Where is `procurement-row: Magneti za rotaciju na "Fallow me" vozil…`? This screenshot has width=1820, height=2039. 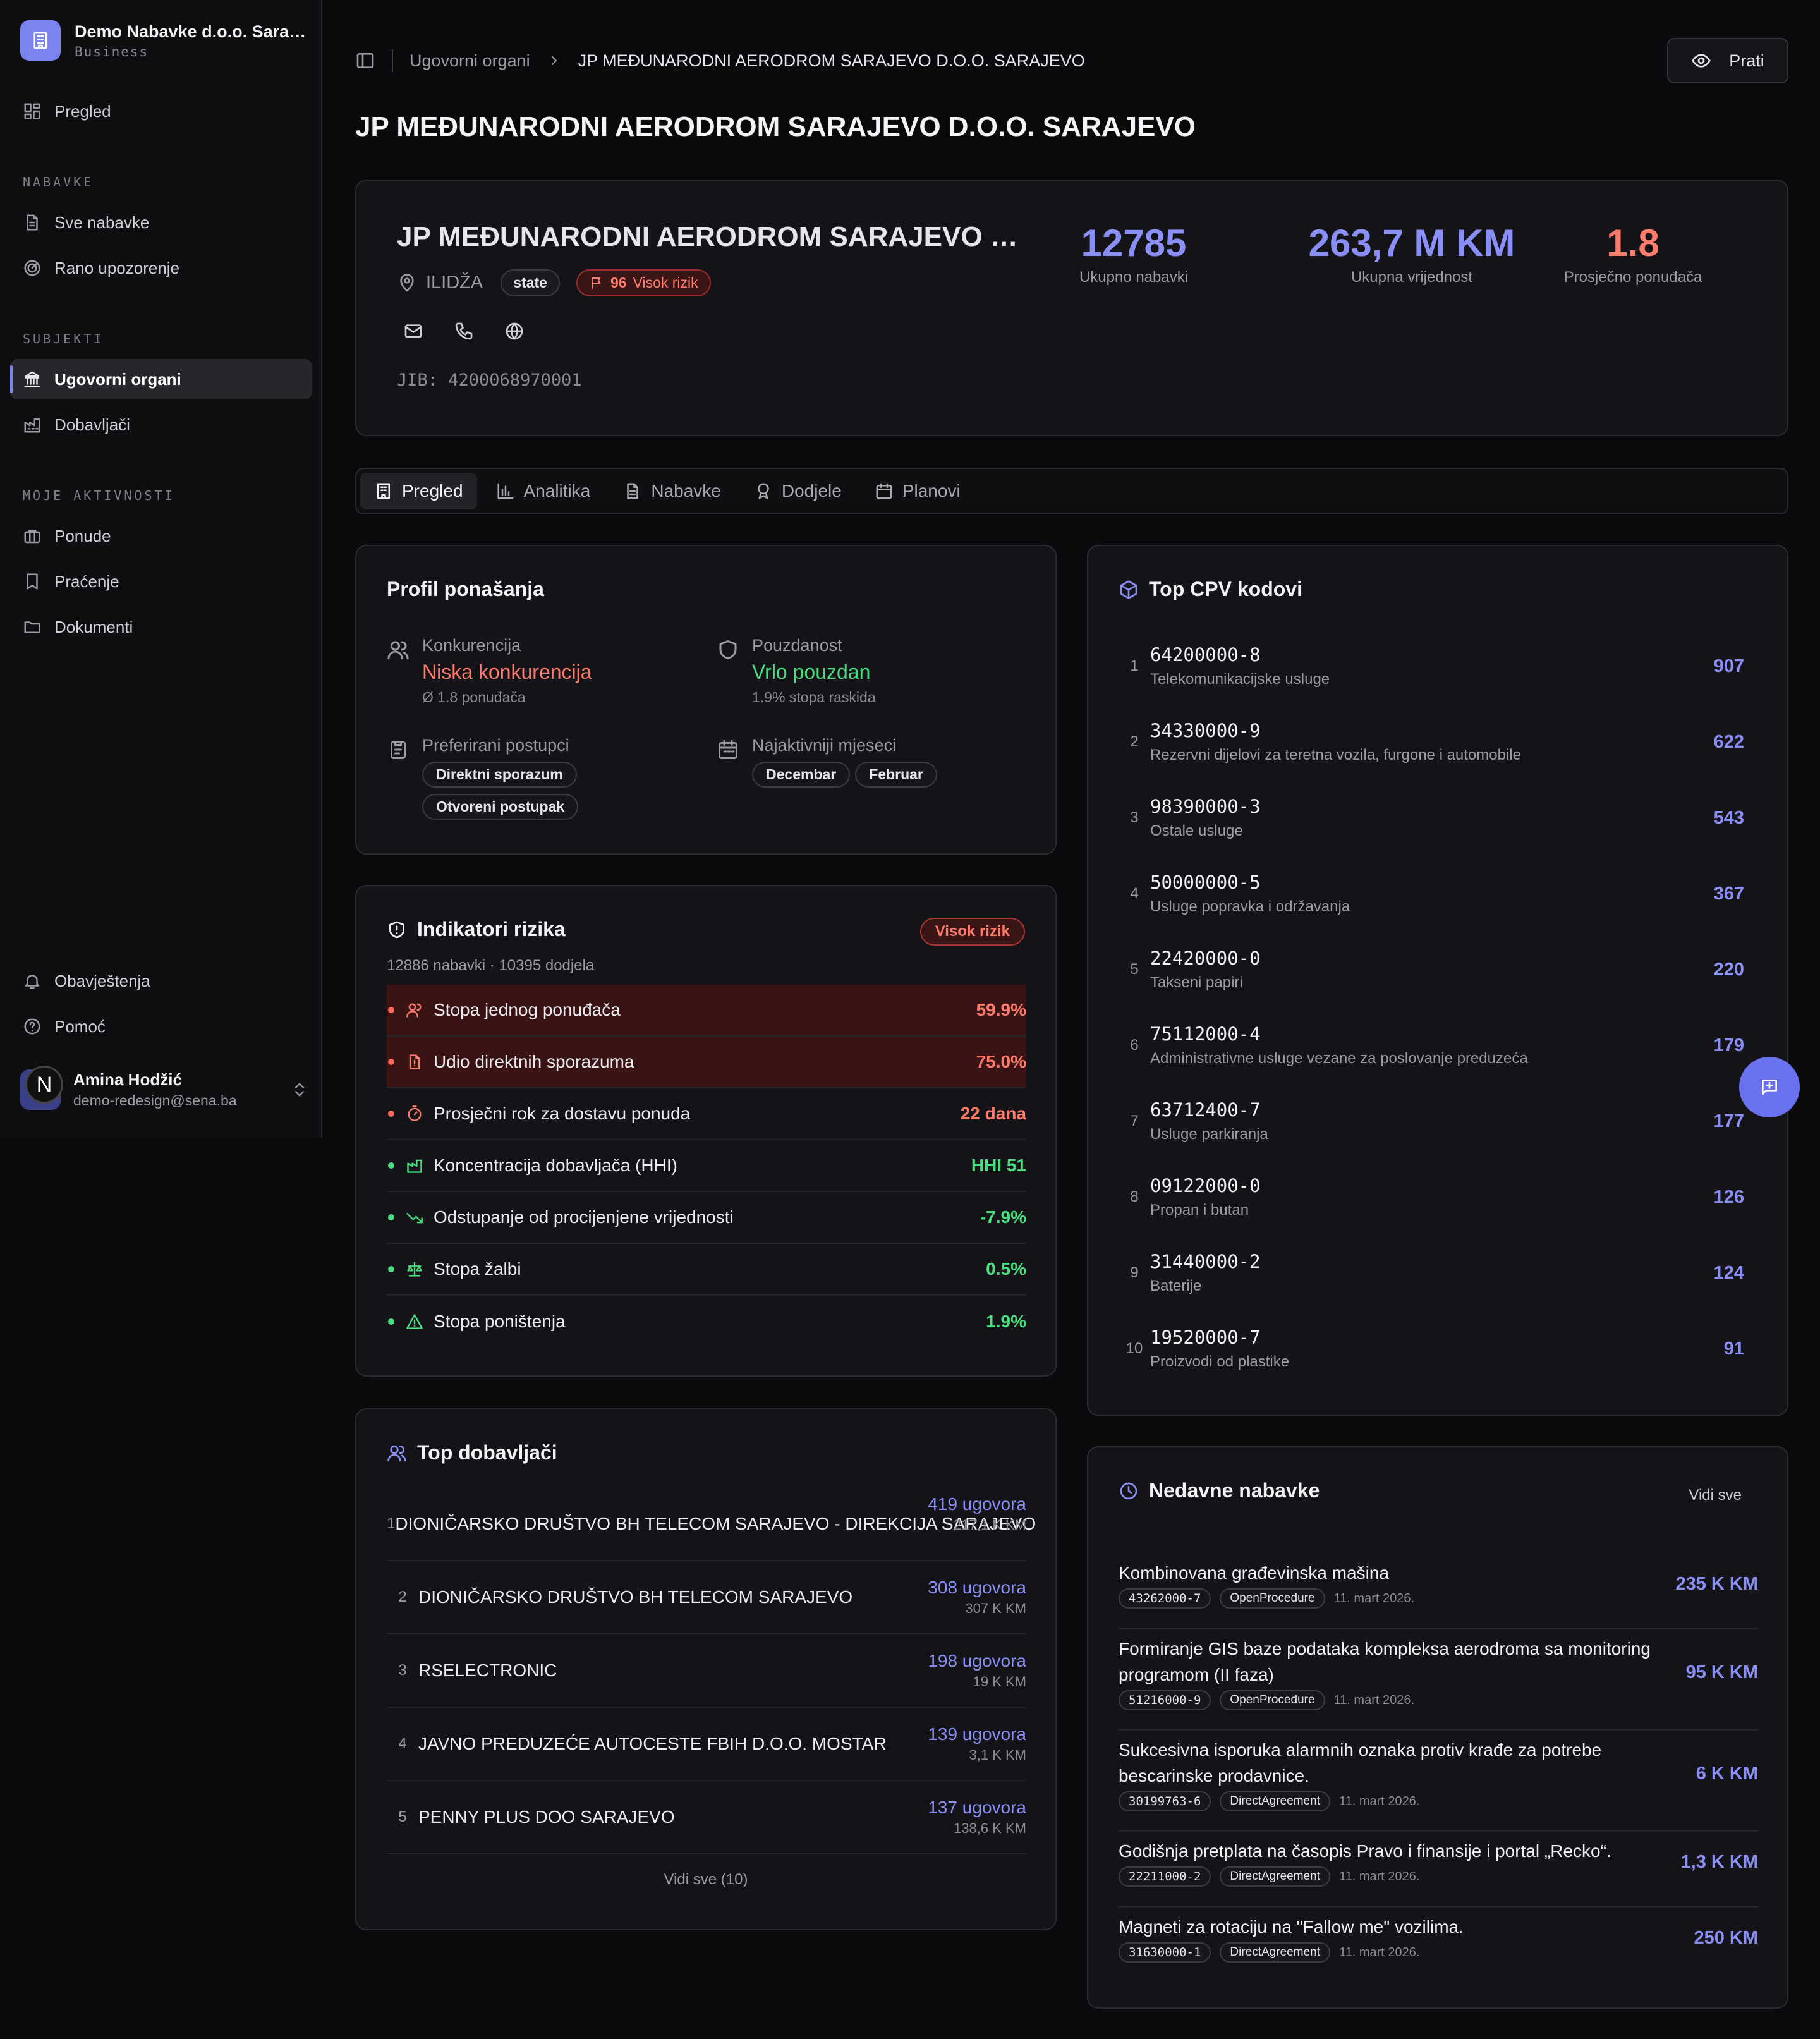
procurement-row: Magneti za rotaciju na "Fallow me" vozil… is located at coordinates (1438, 1948).